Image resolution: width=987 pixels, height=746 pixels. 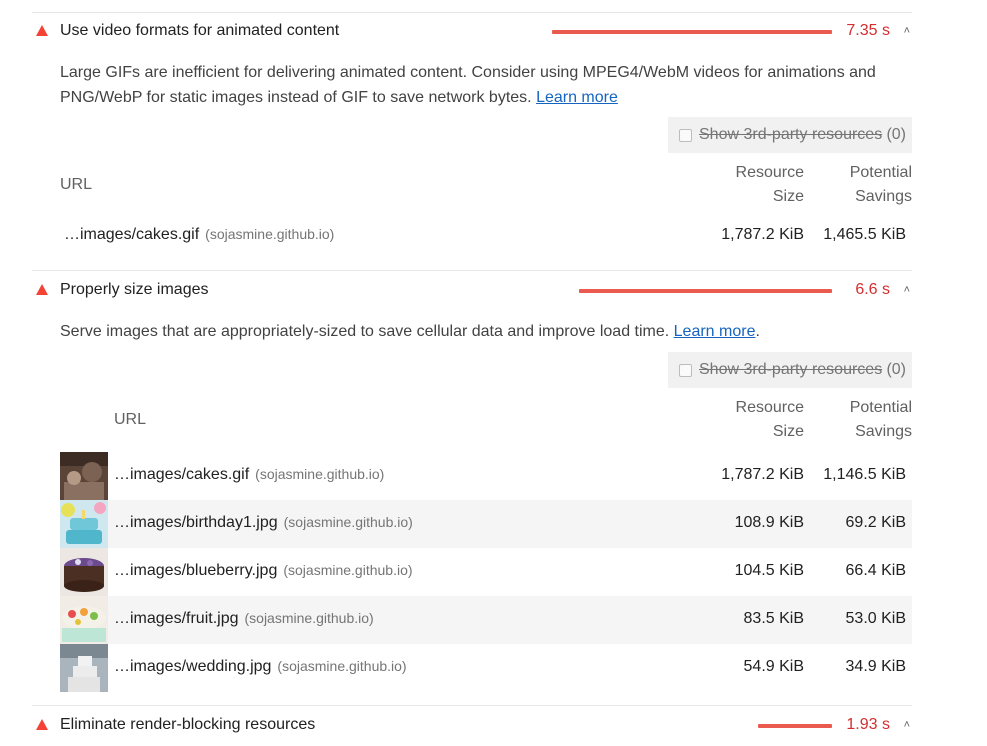 I want to click on audit-title: Eliminate render-blocking resources, so click(x=188, y=724).